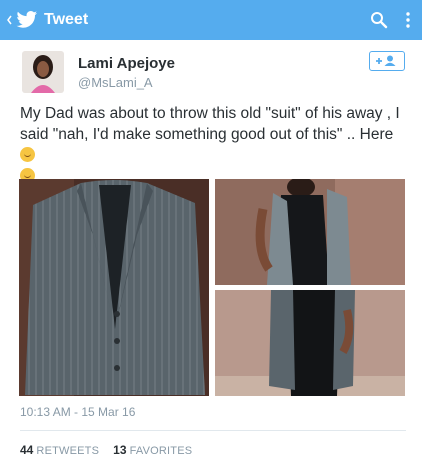 This screenshot has height=469, width=422. What do you see at coordinates (27, 450) in the screenshot?
I see `retweets-count: 44` at bounding box center [27, 450].